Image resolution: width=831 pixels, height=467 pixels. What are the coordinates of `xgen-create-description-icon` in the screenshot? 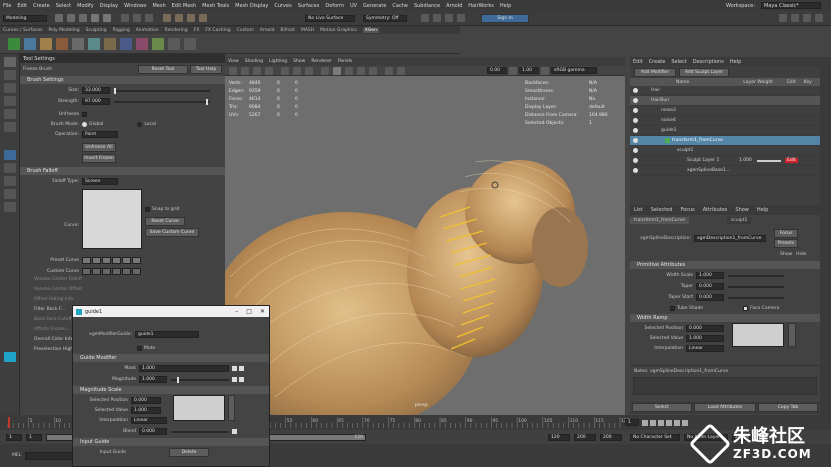 It's located at (30, 43).